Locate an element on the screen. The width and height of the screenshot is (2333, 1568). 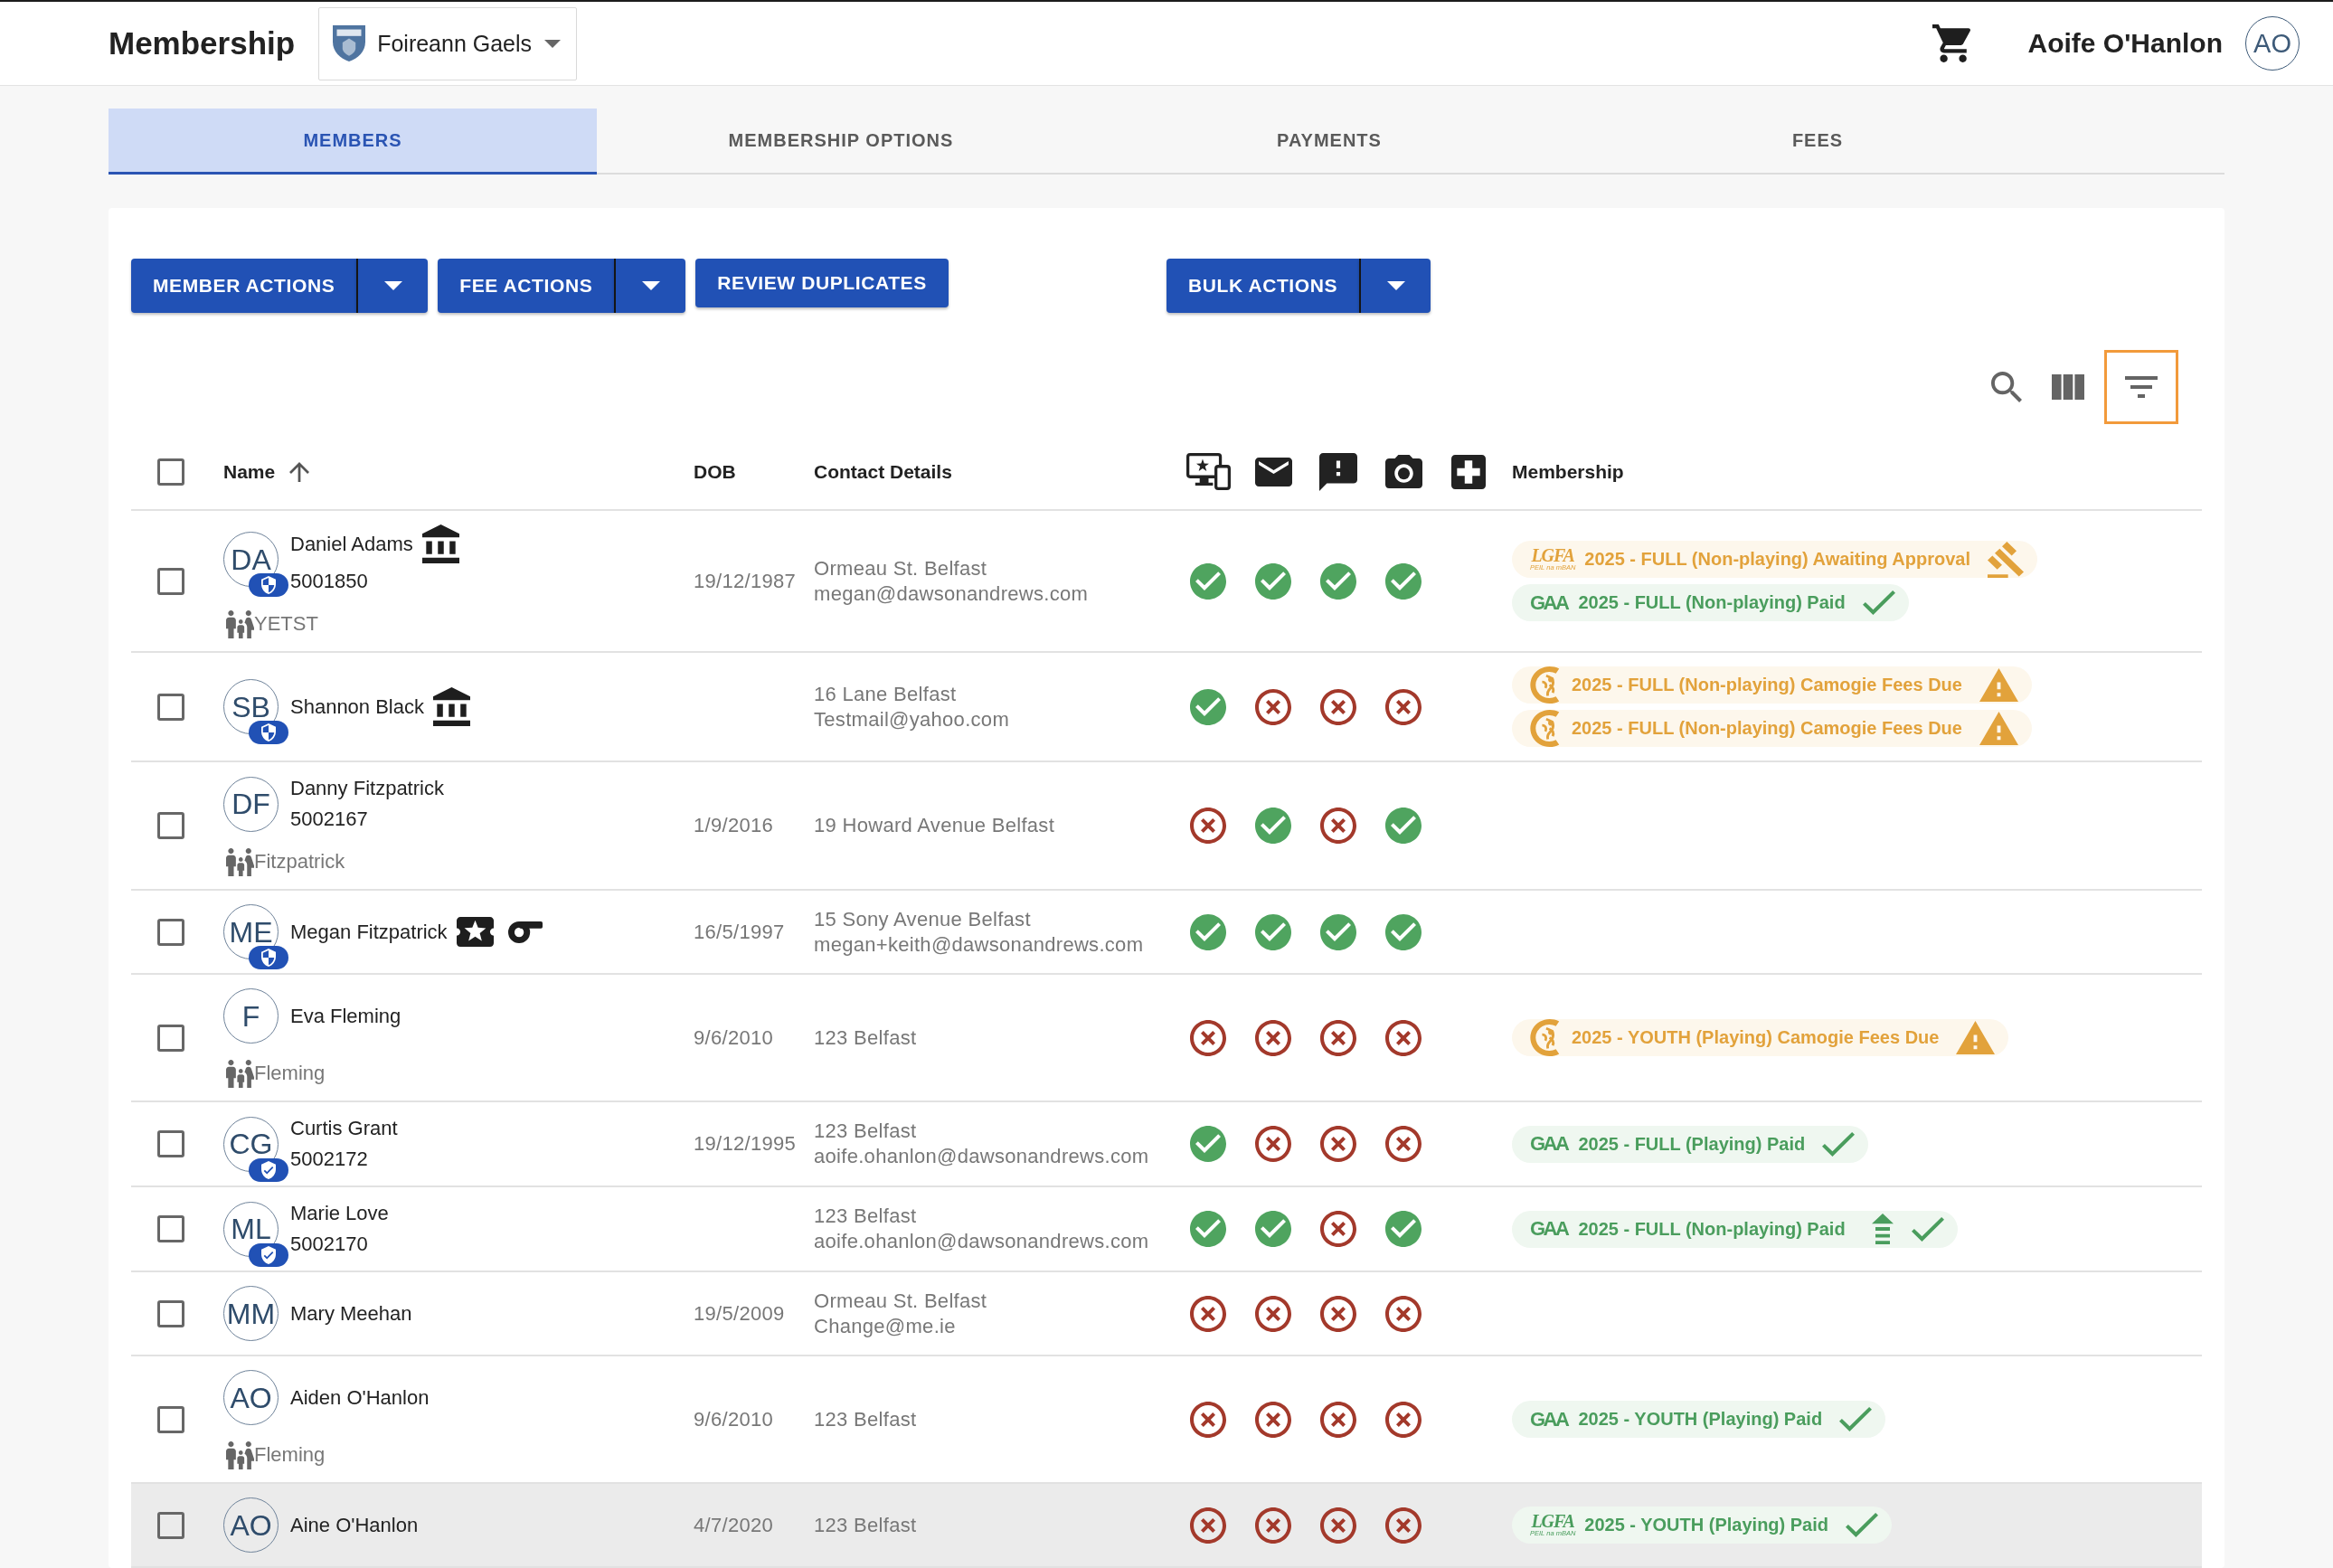
filter-button is located at coordinates (2141, 387).